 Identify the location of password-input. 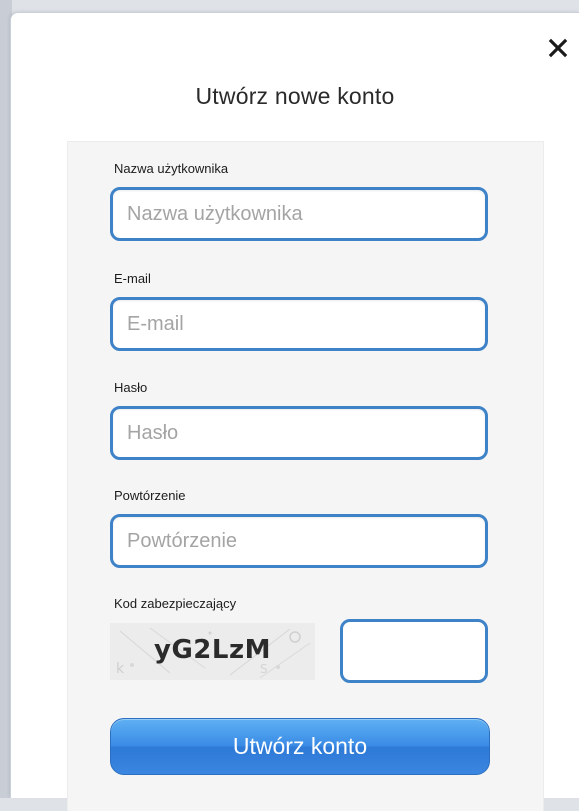
(299, 433).